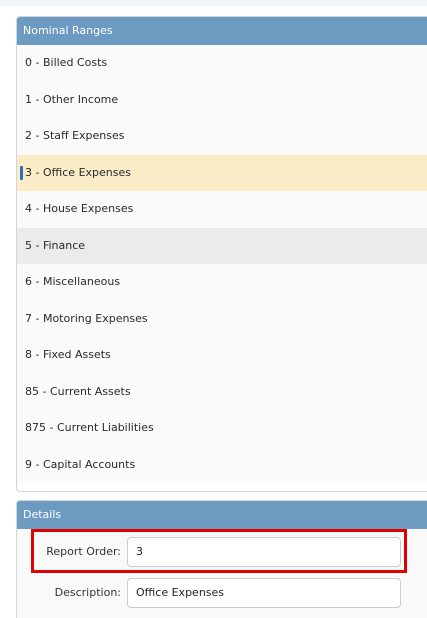 The height and width of the screenshot is (618, 427). What do you see at coordinates (222, 31) in the screenshot?
I see `nominal-ranges-header: Nominal Ranges` at bounding box center [222, 31].